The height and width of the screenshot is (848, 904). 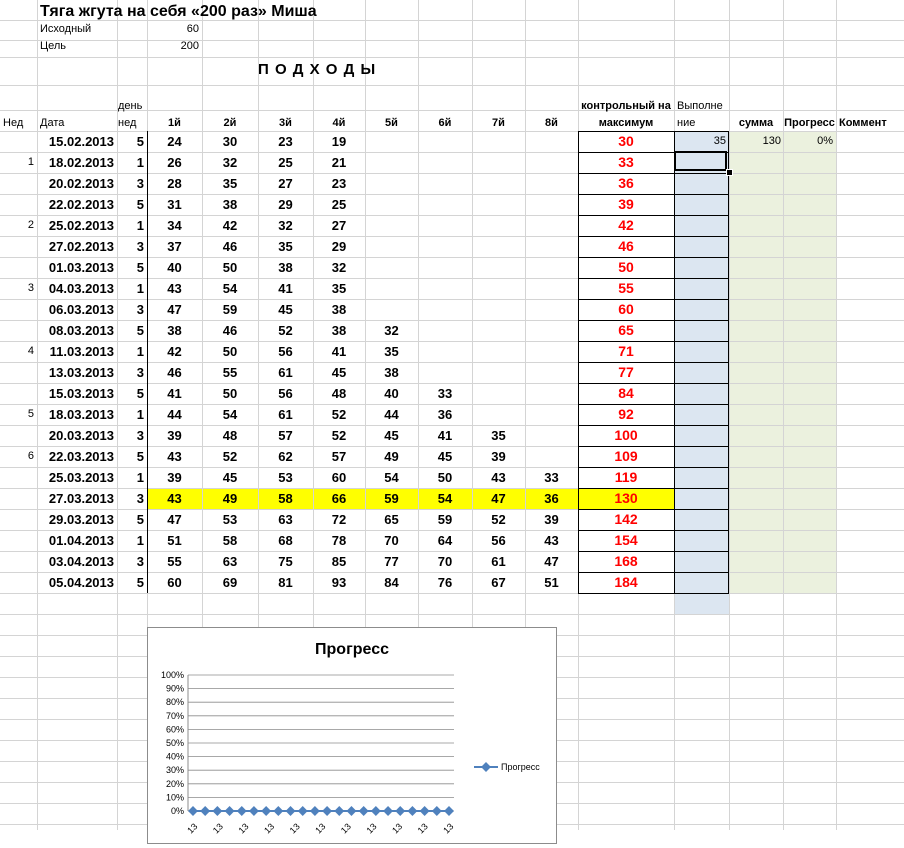 What do you see at coordinates (75, 246) in the screenshot?
I see `date-cell: 27.02.2013` at bounding box center [75, 246].